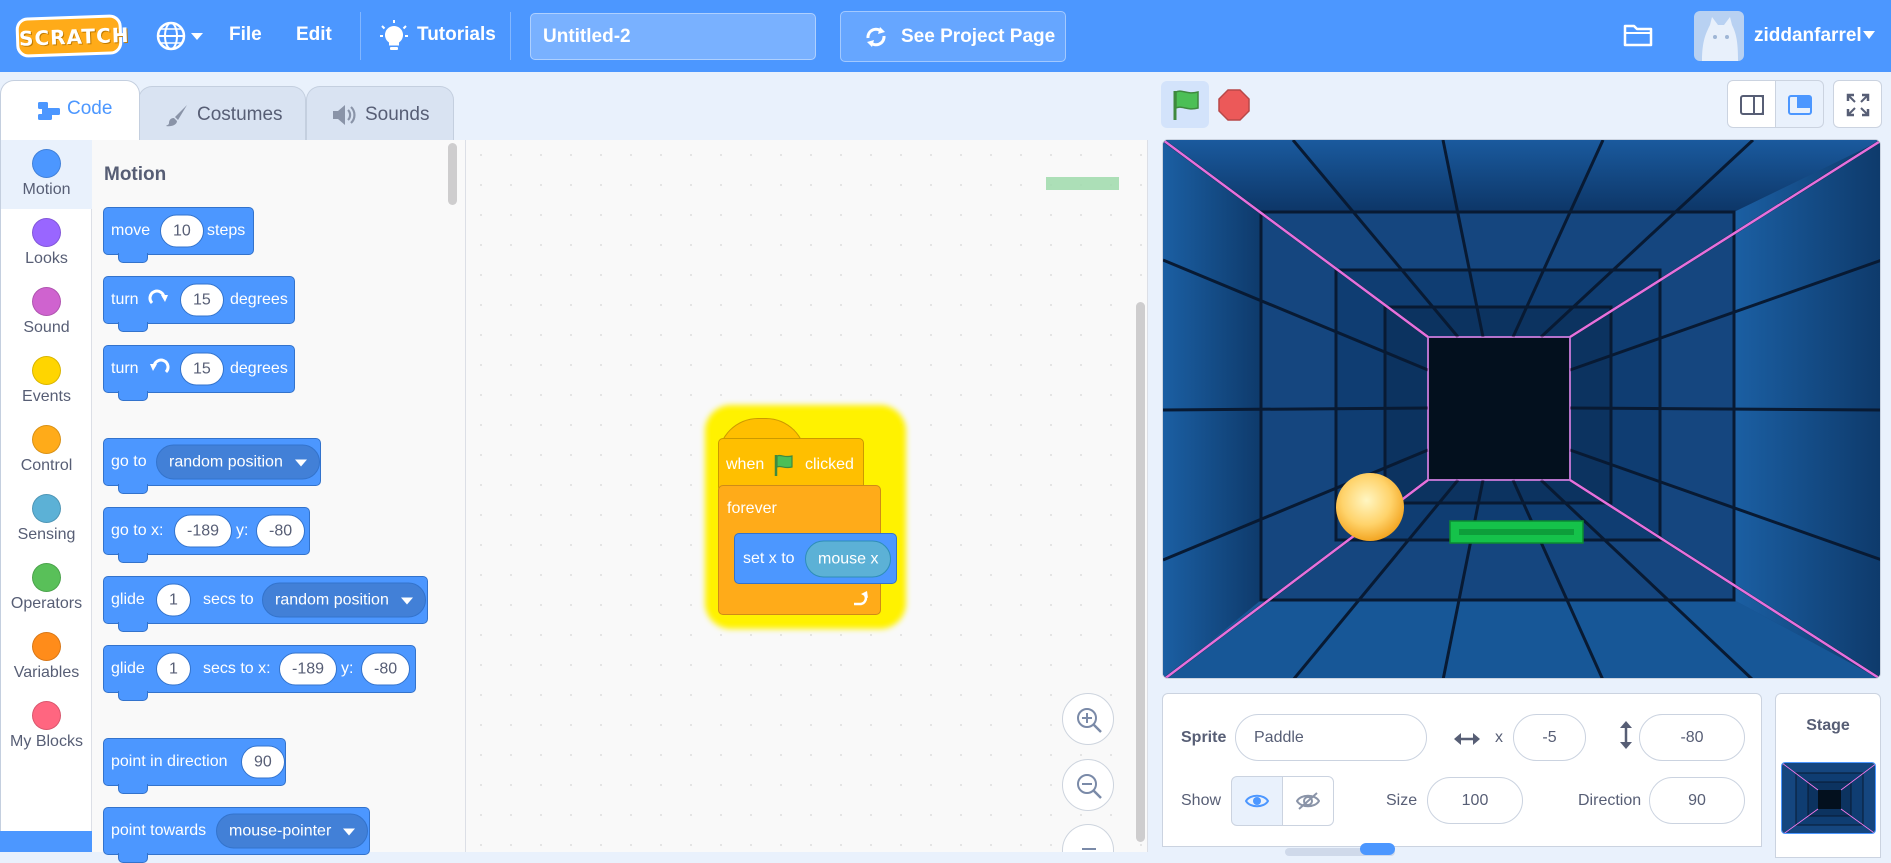 The width and height of the screenshot is (1891, 863). What do you see at coordinates (72, 36) in the screenshot?
I see `scratch-logo: SCRATCH` at bounding box center [72, 36].